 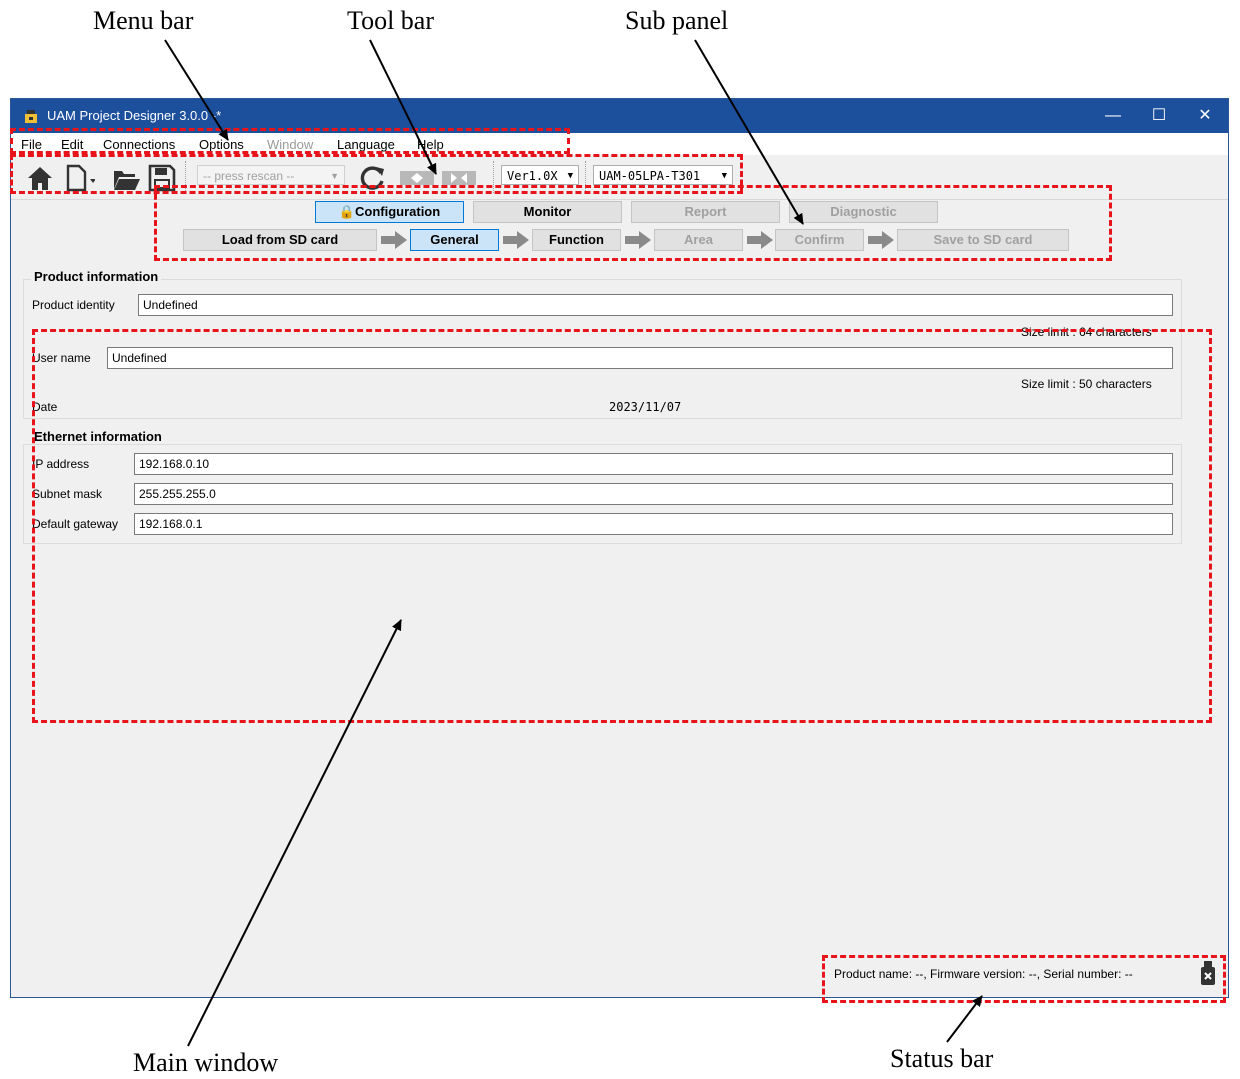 I want to click on status-bar-pointer, so click(x=964, y=1019).